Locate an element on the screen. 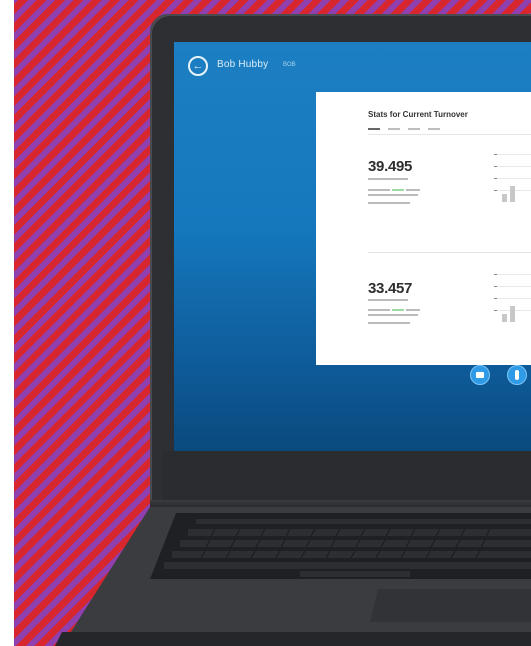 The height and width of the screenshot is (646, 531). stat-value-1: 39.495 is located at coordinates (390, 166).